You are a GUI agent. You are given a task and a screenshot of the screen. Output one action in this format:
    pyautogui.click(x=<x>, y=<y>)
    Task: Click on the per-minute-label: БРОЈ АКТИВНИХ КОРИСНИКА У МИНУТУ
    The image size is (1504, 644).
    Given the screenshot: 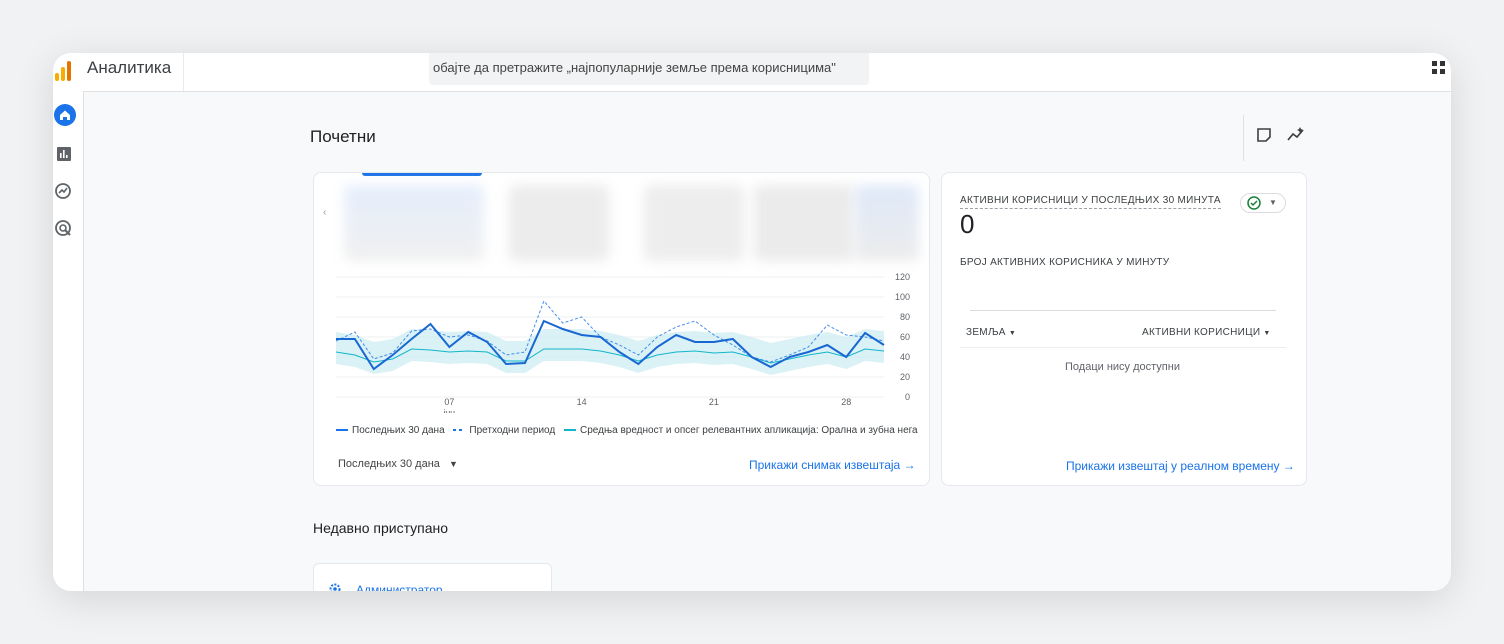 What is the action you would take?
    pyautogui.click(x=1065, y=262)
    